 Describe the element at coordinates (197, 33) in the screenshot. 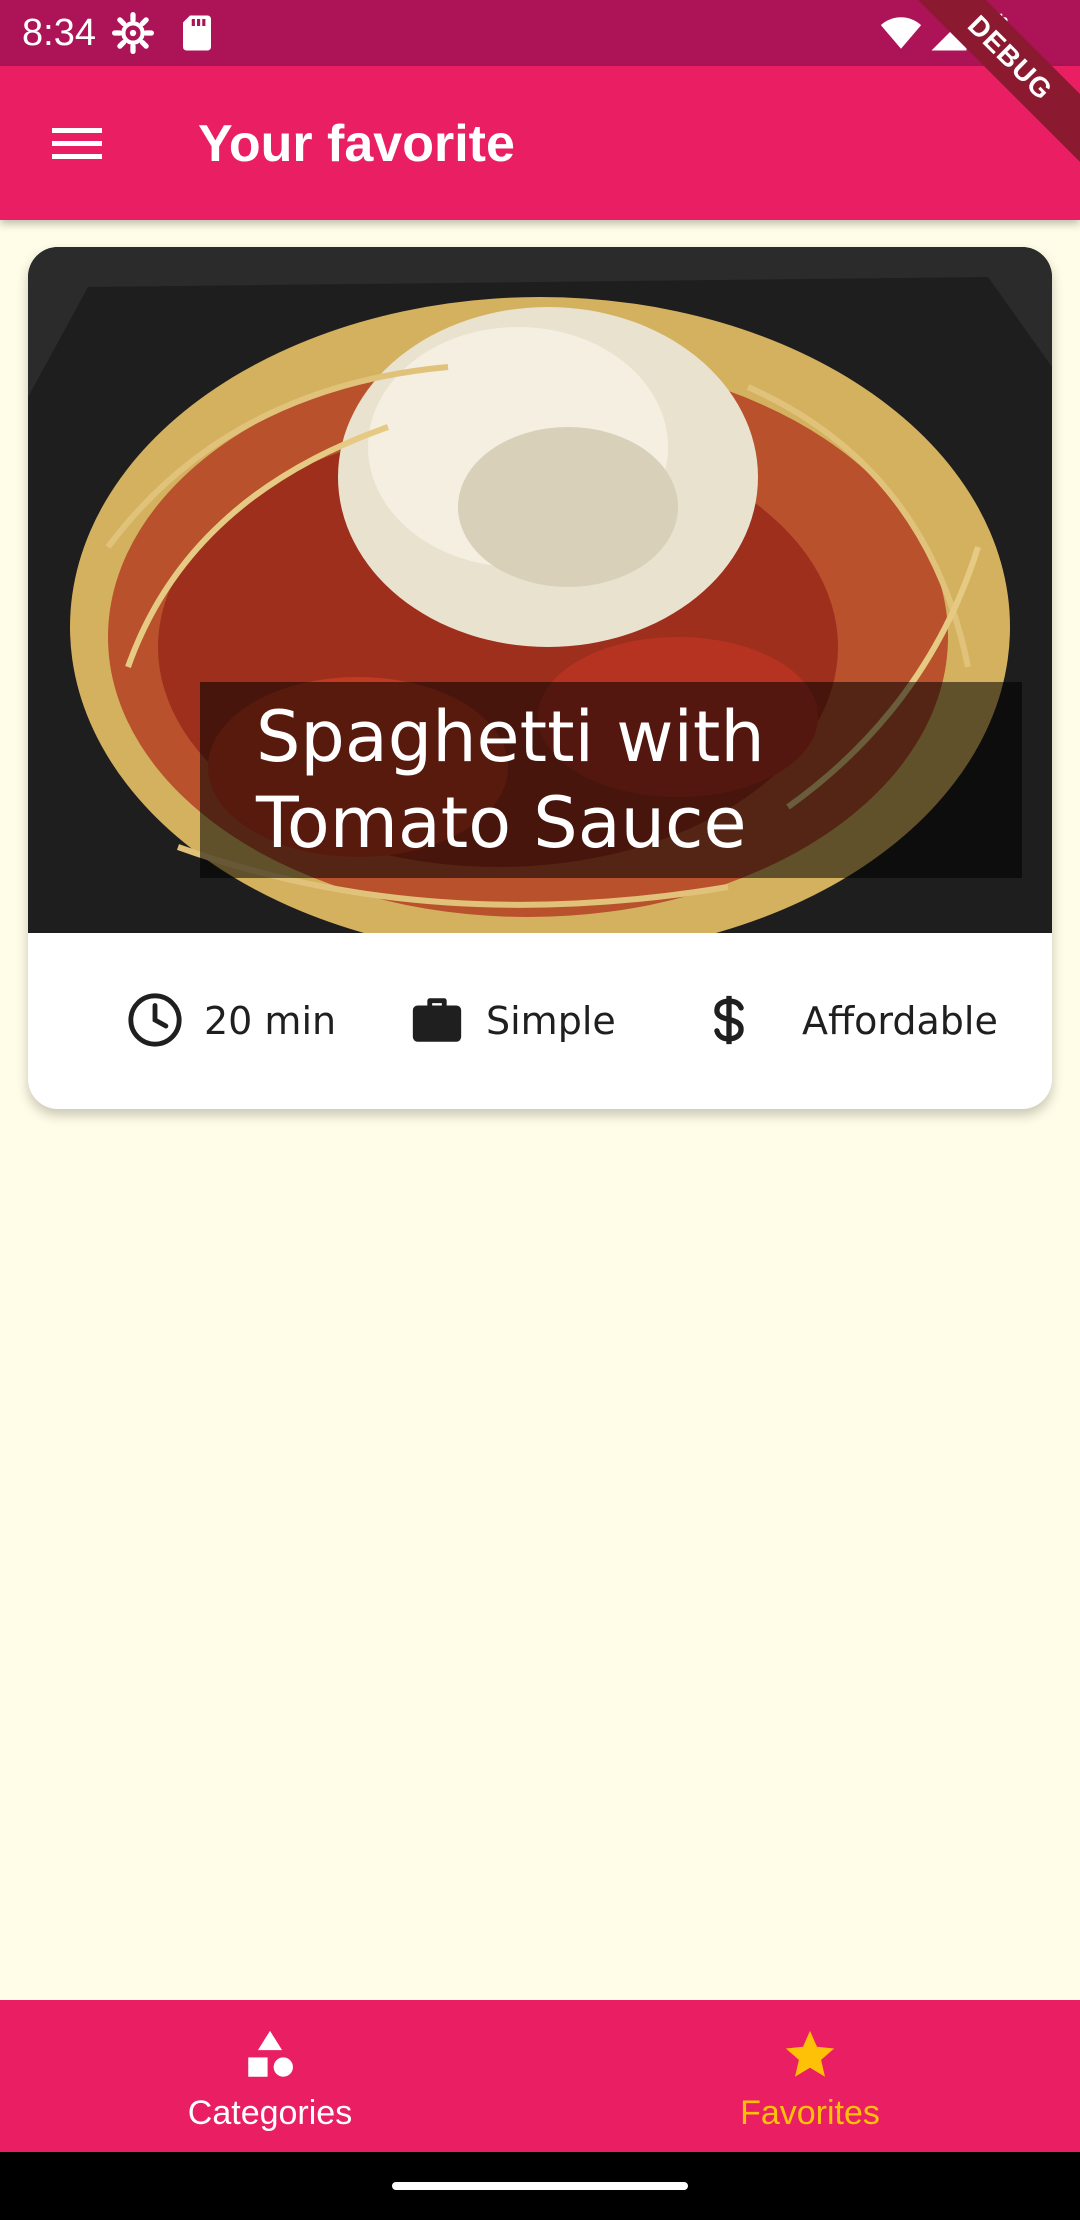

I see `sd-card-icon` at that location.